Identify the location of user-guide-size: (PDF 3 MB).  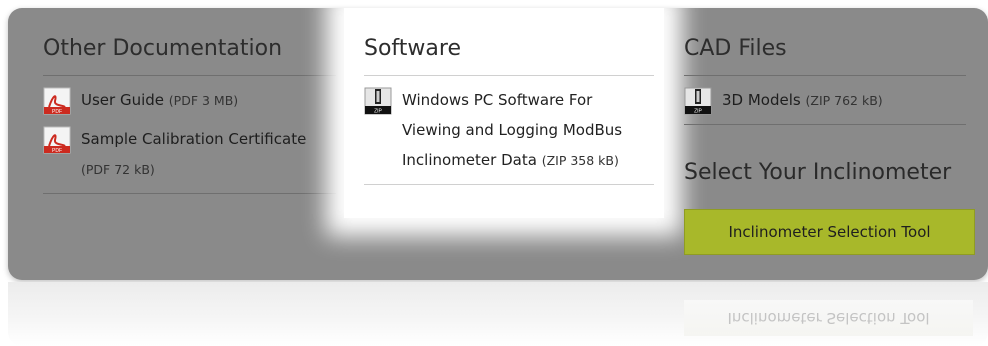
(203, 100).